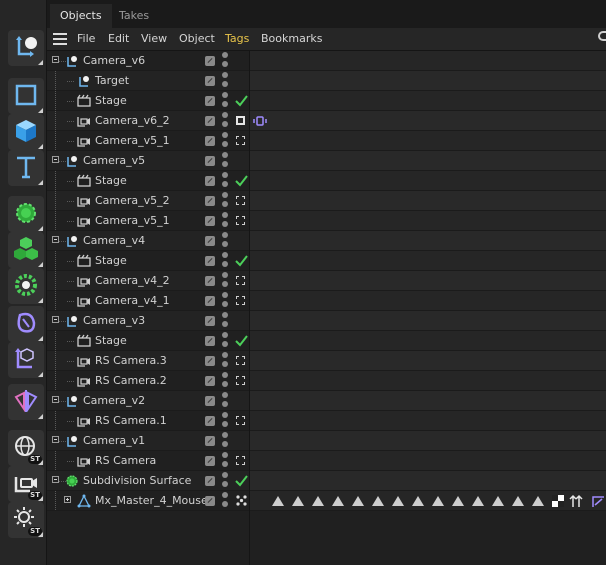 The height and width of the screenshot is (565, 606). Describe the element at coordinates (131, 420) in the screenshot. I see `object-name: RS Camera.1` at that location.